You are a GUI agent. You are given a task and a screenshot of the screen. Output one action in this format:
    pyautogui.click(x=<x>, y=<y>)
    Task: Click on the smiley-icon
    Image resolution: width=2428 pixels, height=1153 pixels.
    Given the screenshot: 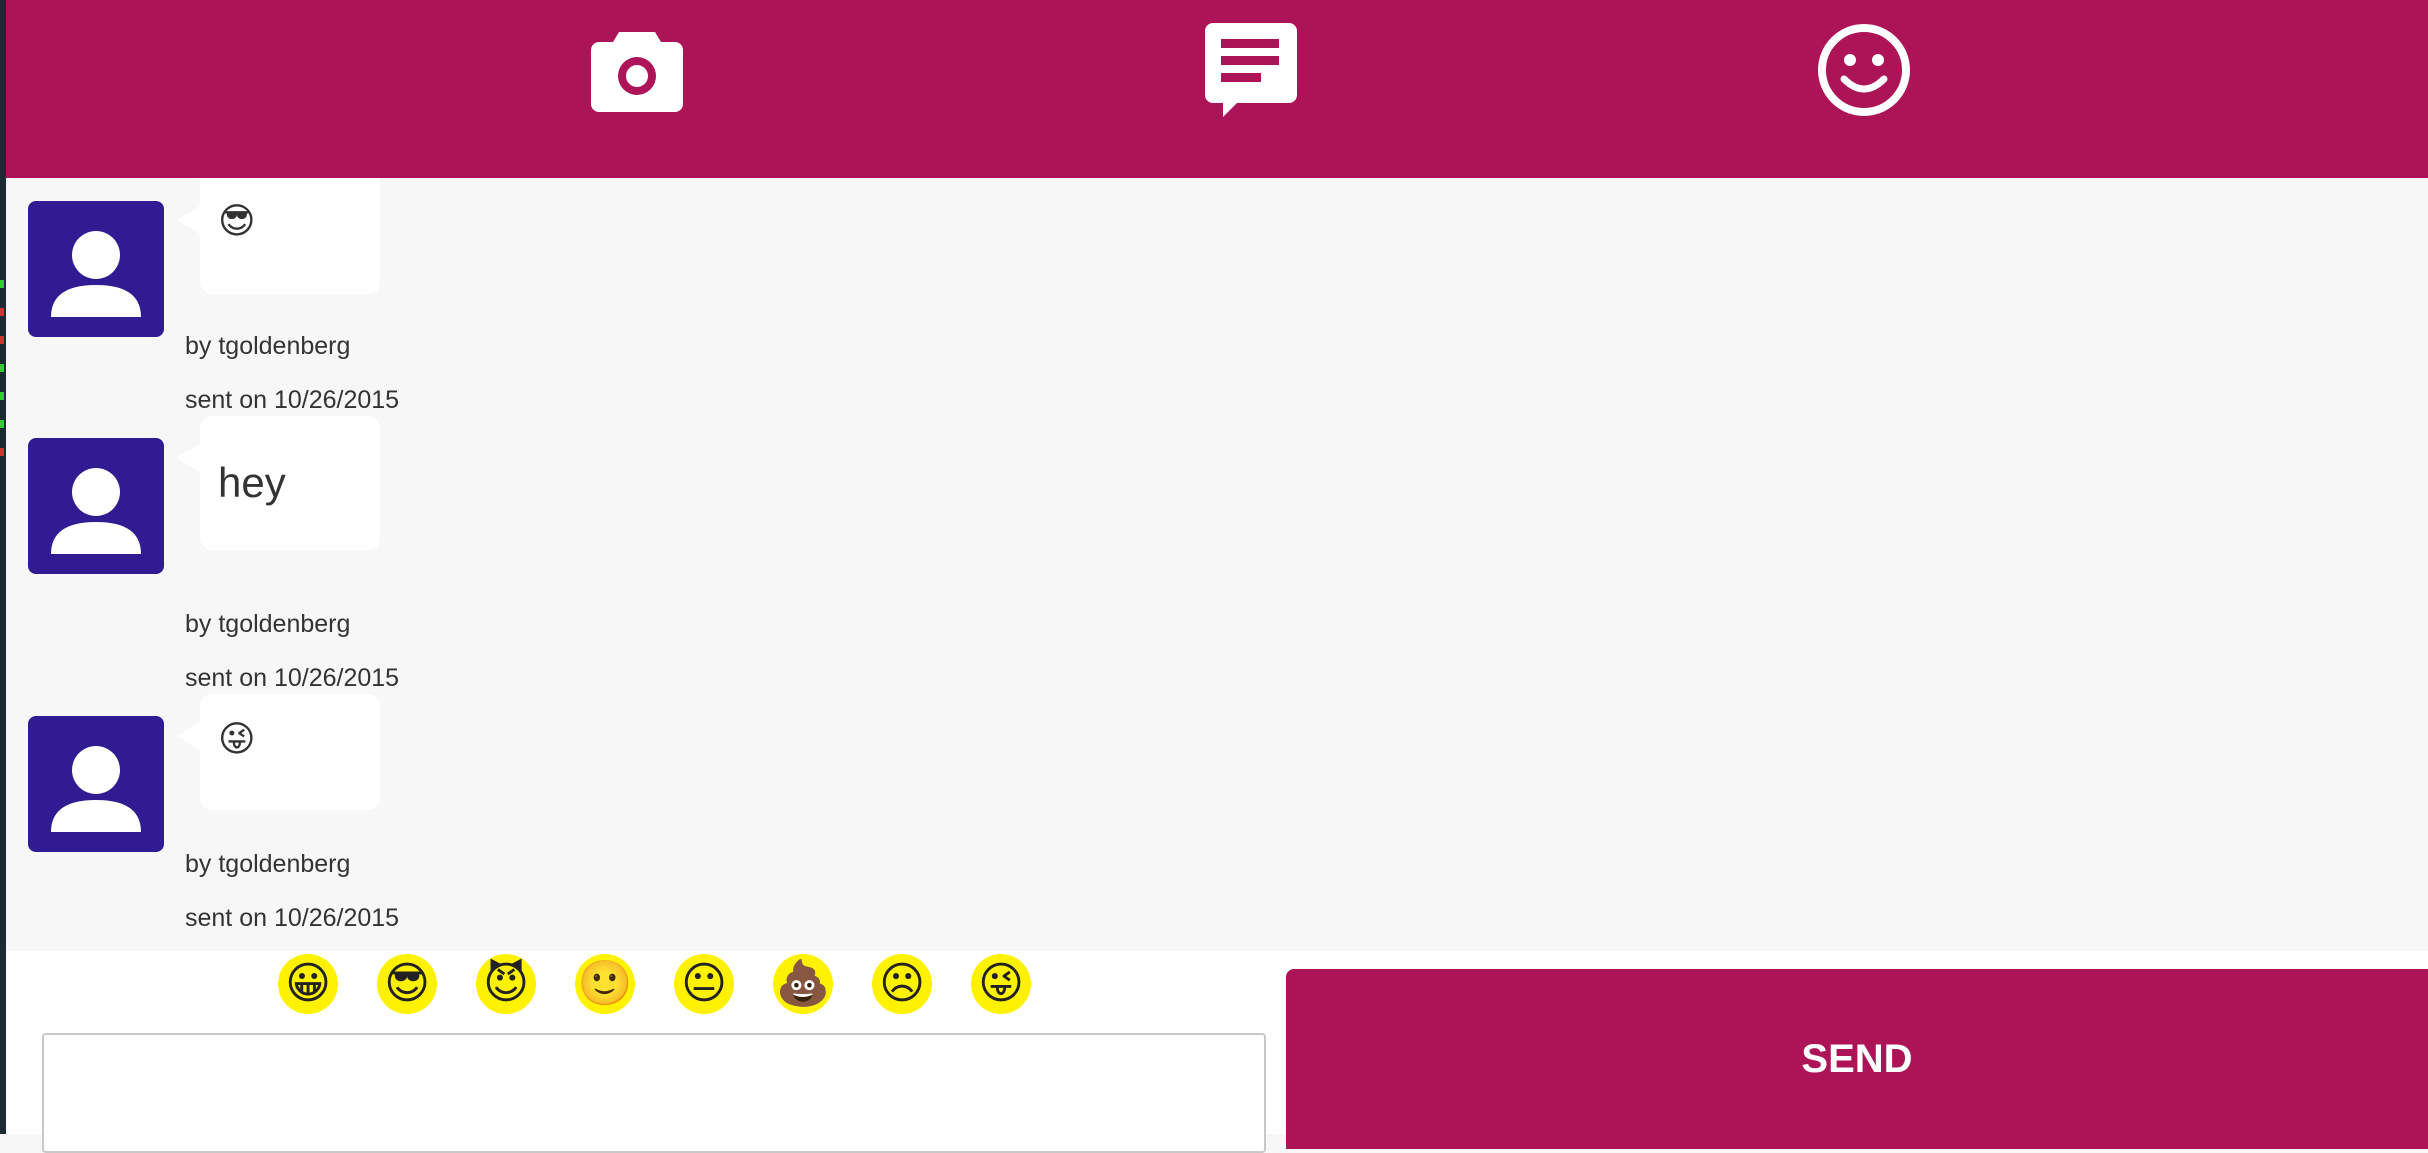 What is the action you would take?
    pyautogui.click(x=1864, y=70)
    